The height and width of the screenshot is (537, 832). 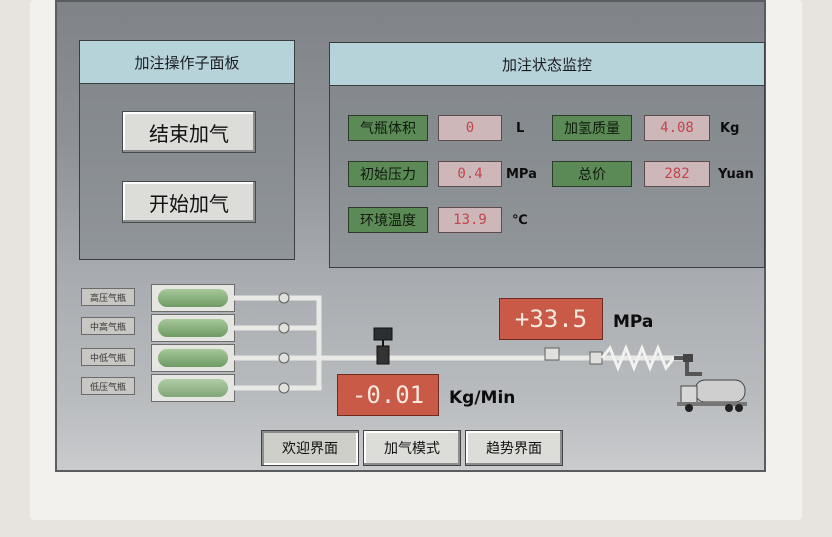 I want to click on tank-mid-low-vessel, so click(x=193, y=358).